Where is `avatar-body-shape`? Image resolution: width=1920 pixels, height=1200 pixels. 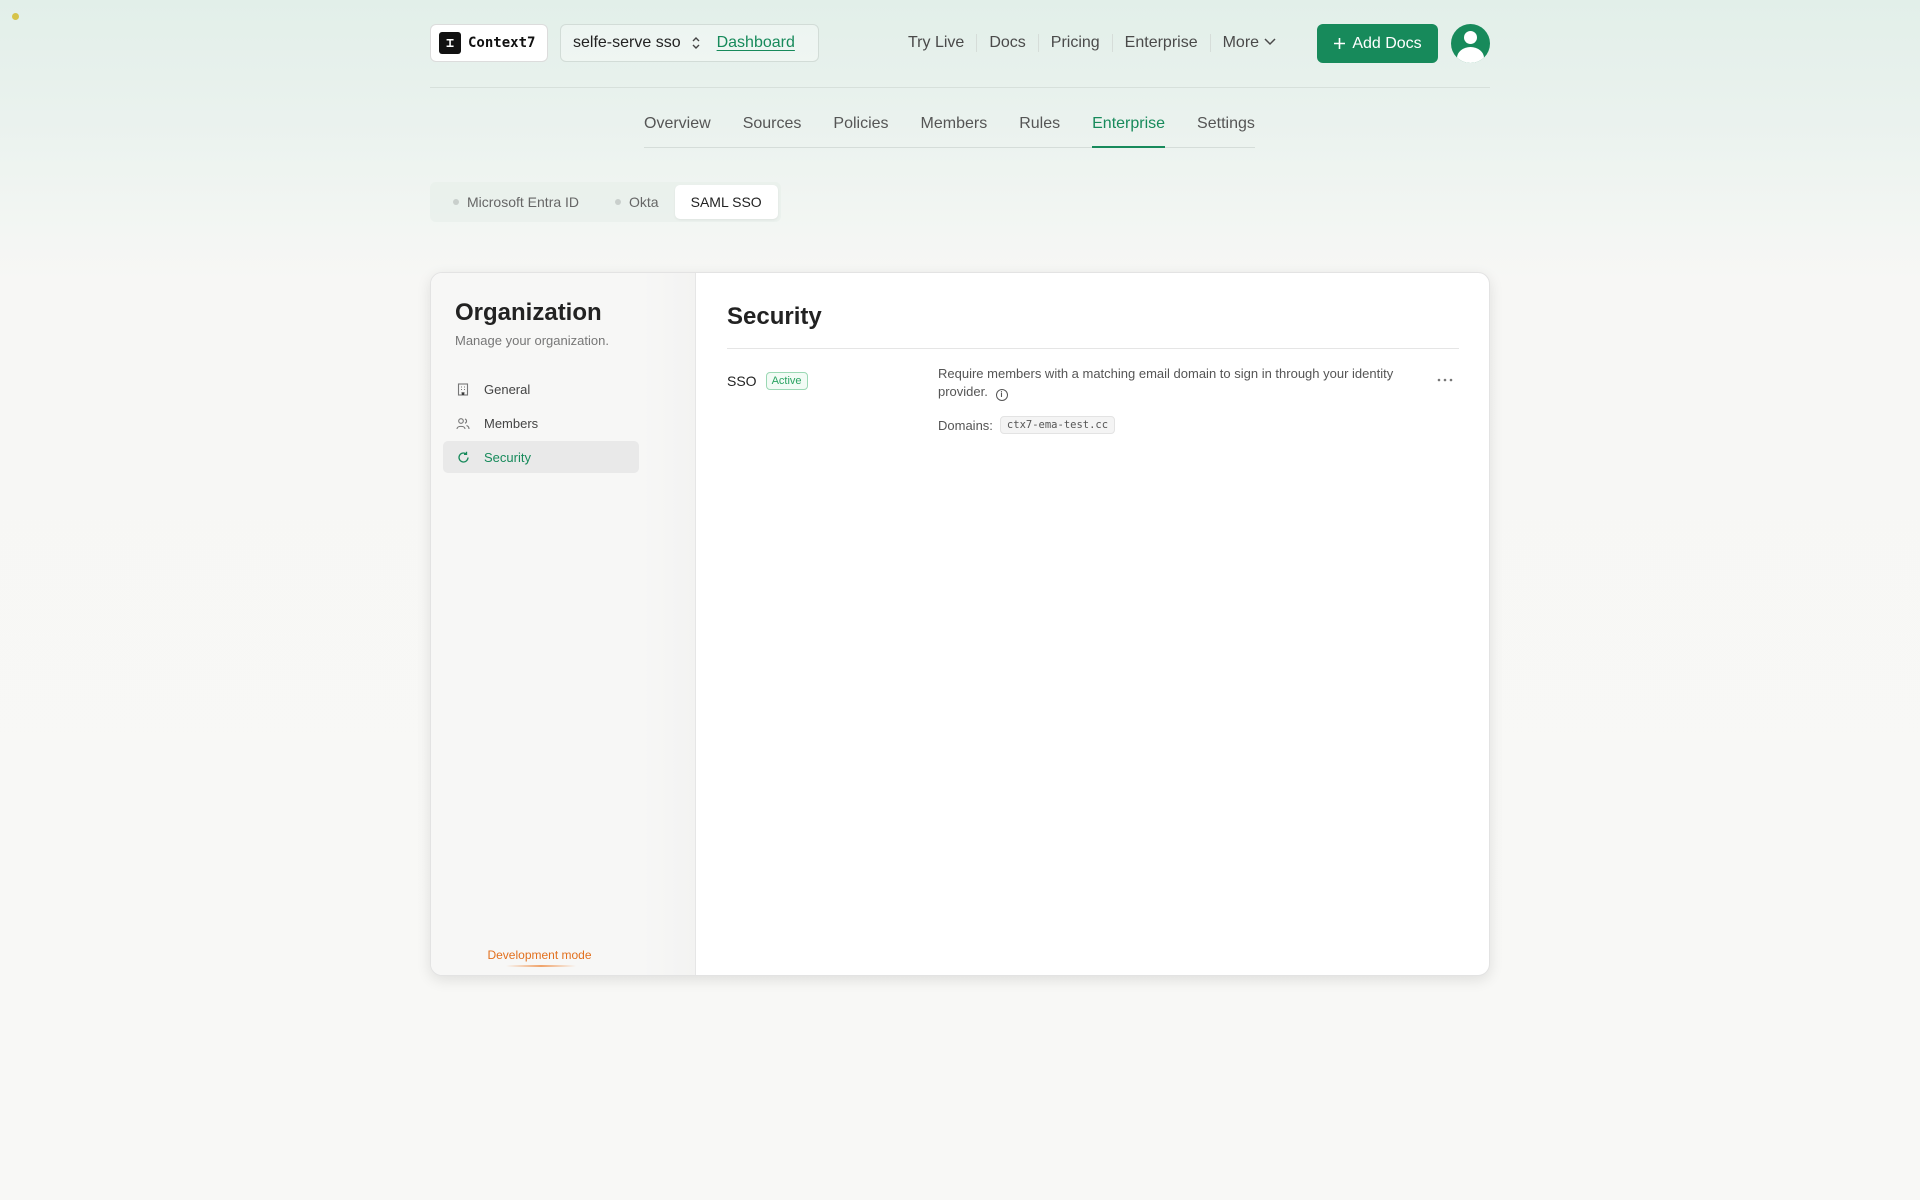 avatar-body-shape is located at coordinates (1470, 55).